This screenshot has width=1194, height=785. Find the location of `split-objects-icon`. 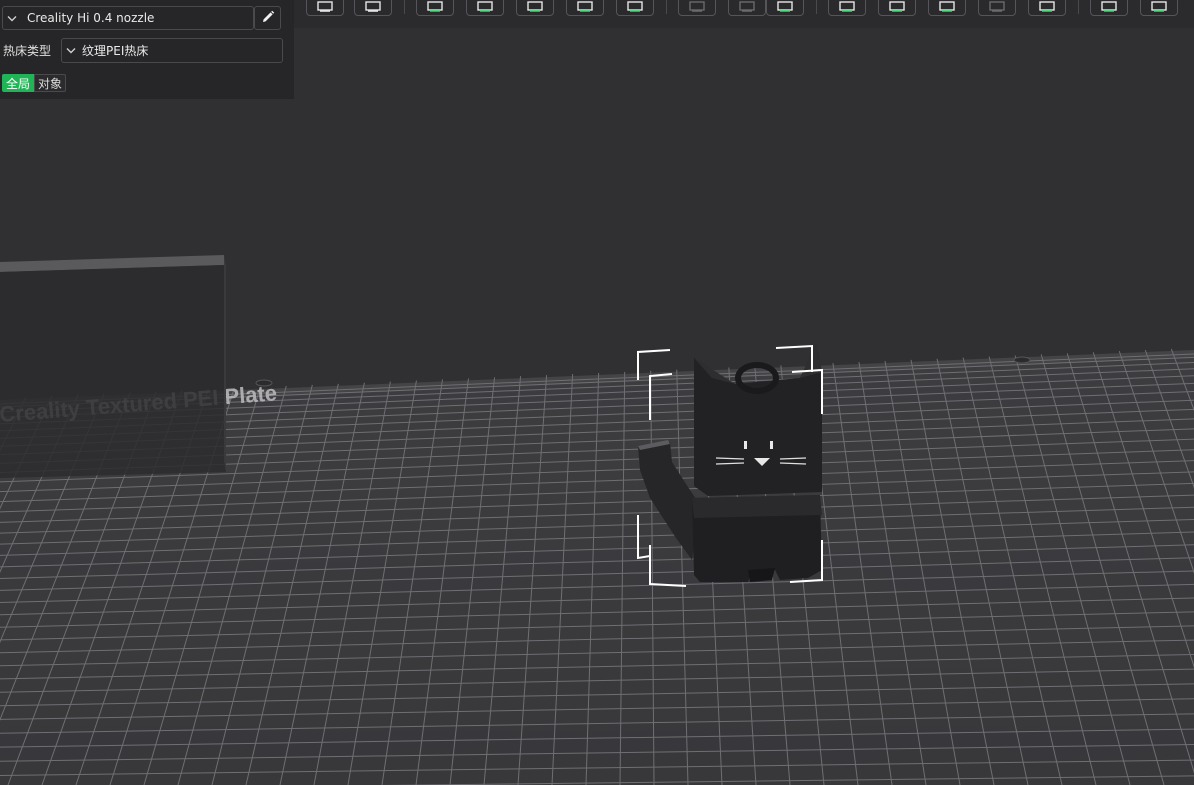

split-objects-icon is located at coordinates (697, 7).